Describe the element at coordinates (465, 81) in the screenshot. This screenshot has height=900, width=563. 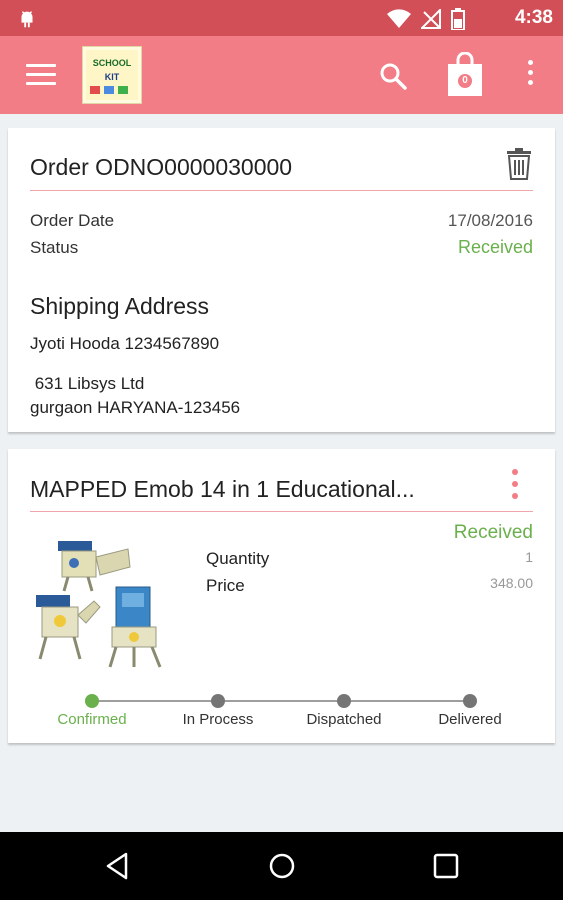
I see `cart-count-badge: 0` at that location.